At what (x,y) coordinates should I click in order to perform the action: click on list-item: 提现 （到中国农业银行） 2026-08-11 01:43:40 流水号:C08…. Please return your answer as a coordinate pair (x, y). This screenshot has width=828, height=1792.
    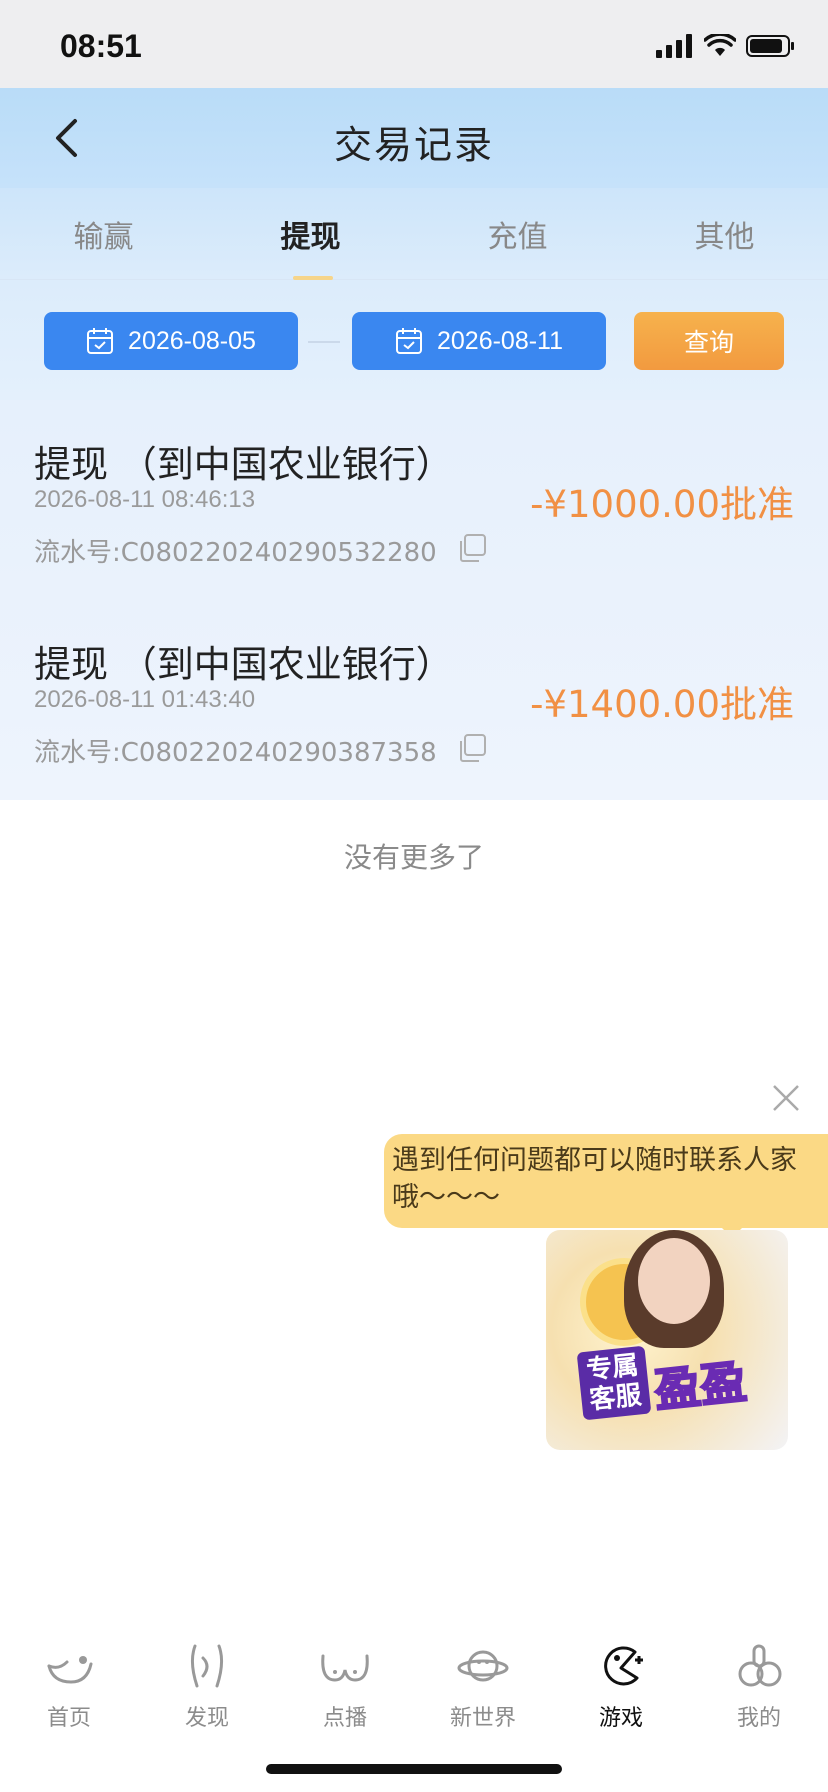
    Looking at the image, I should click on (414, 700).